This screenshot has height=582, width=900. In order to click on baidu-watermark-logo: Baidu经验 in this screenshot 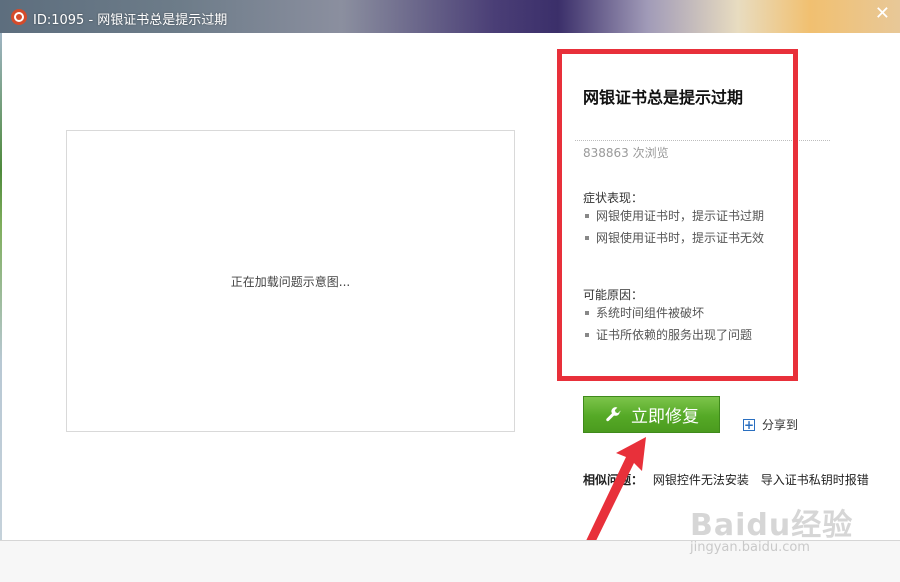, I will do `click(772, 525)`.